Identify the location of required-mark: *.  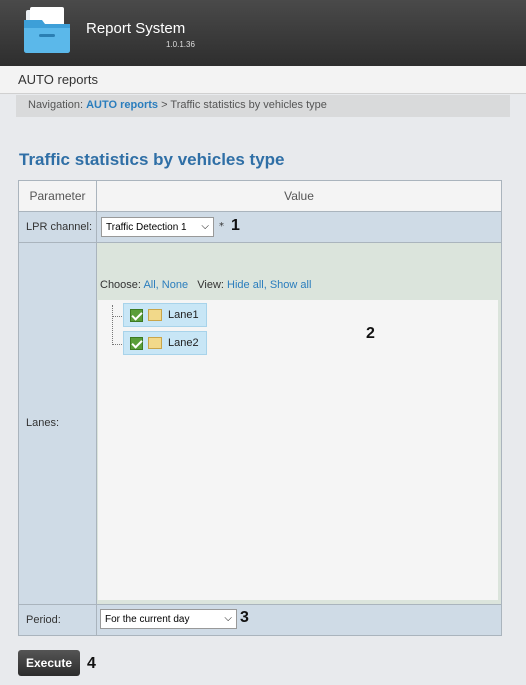
(221, 226).